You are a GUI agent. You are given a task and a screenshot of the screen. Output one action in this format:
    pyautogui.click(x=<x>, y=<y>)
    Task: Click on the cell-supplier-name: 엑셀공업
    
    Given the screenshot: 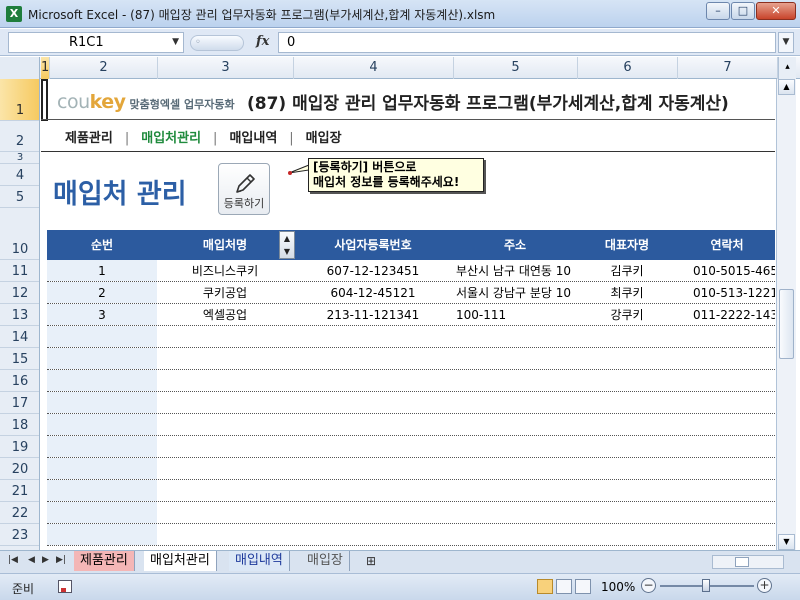 What is the action you would take?
    pyautogui.click(x=225, y=314)
    